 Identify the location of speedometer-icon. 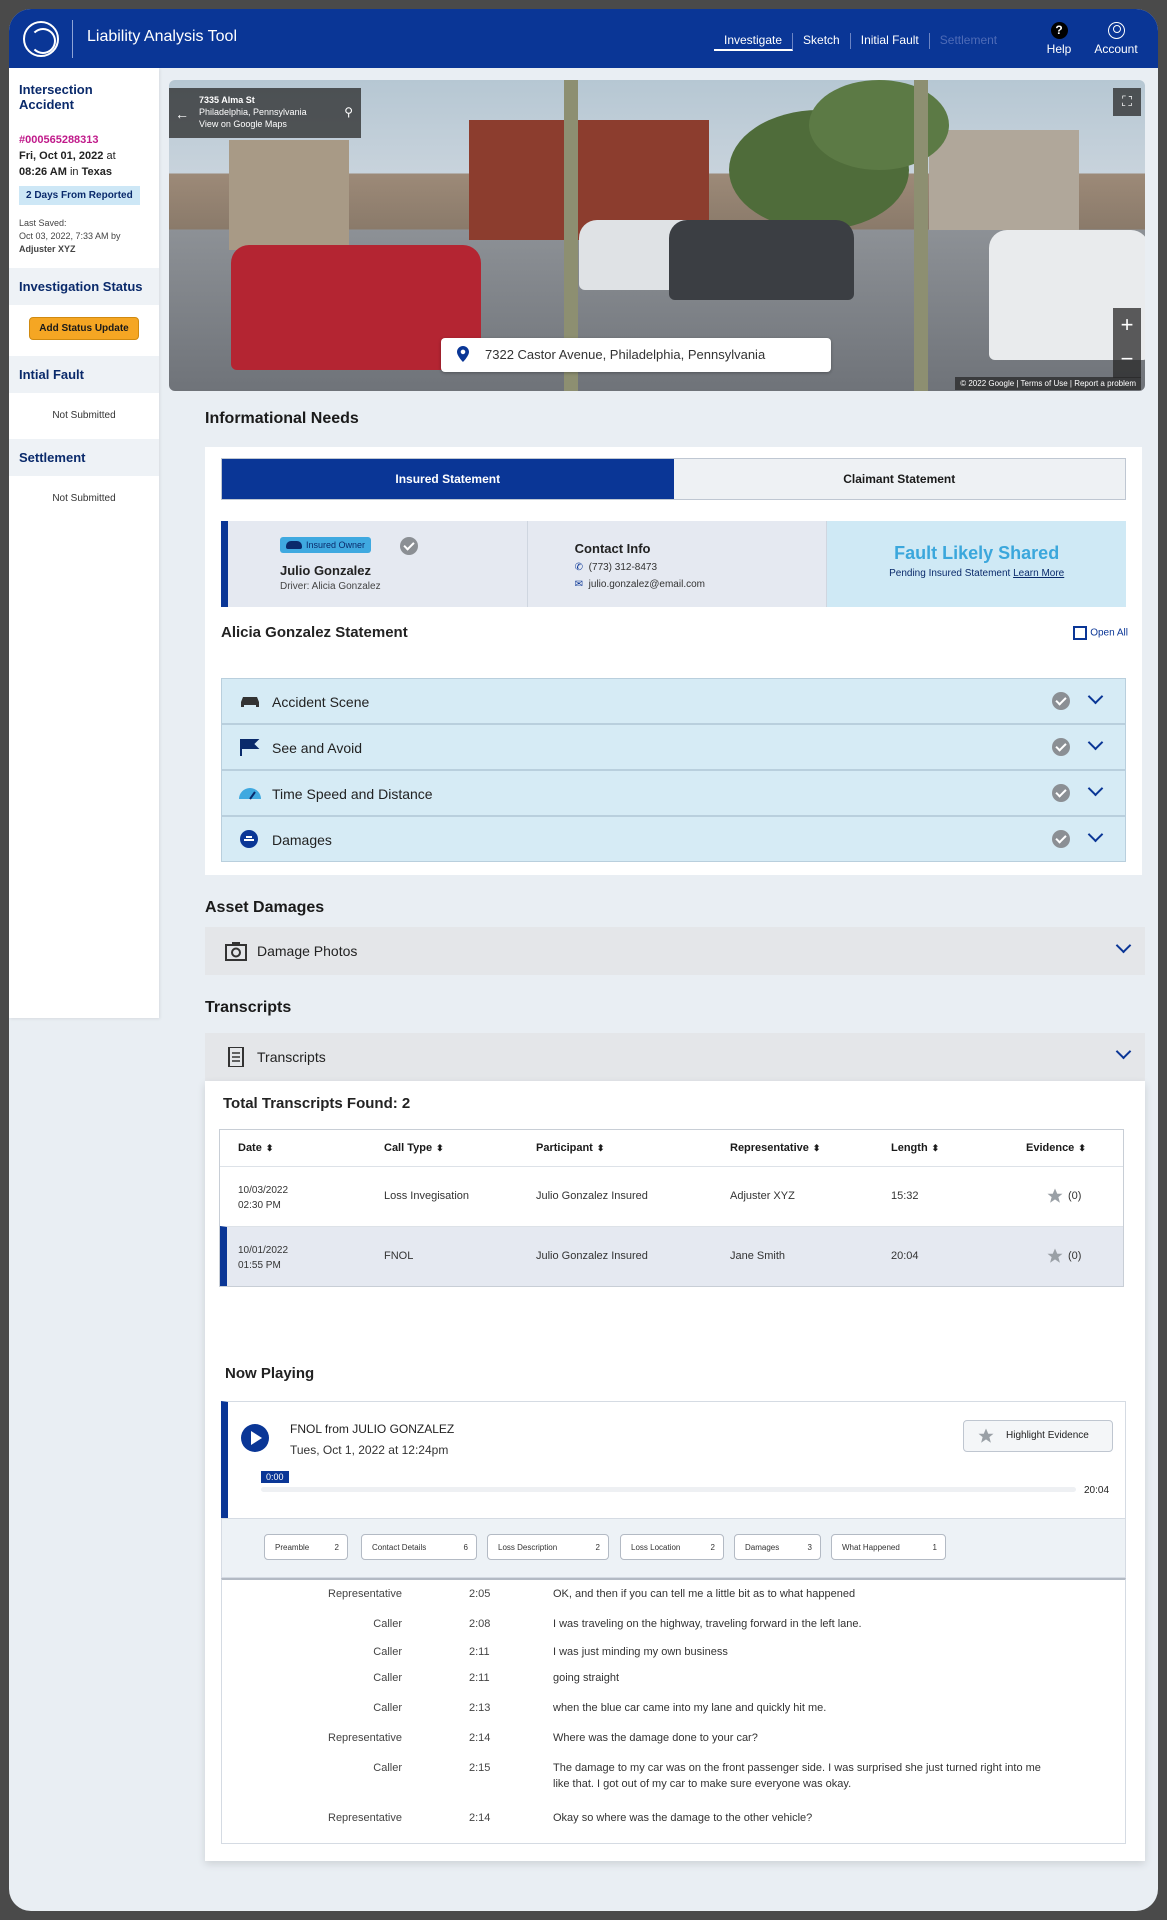
(250, 794).